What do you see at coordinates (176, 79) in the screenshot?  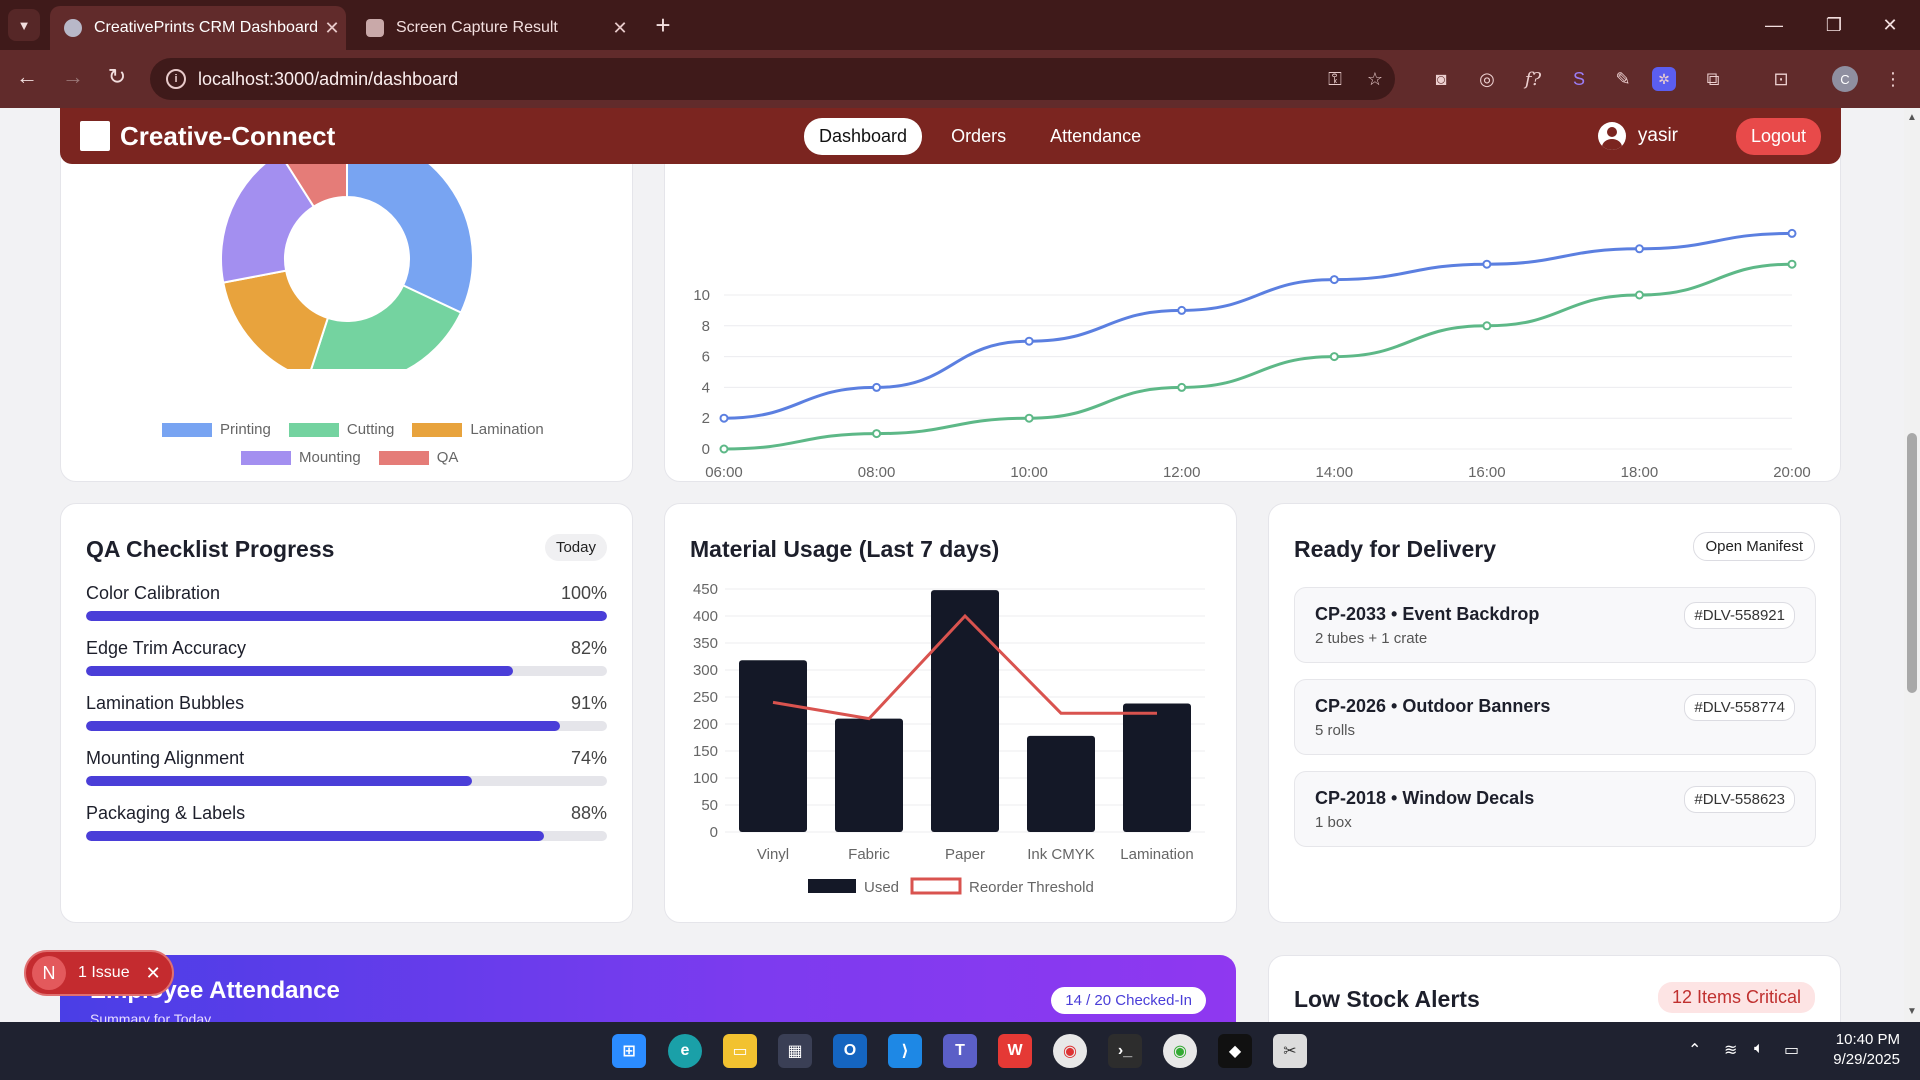 I see `site-info-icon: i` at bounding box center [176, 79].